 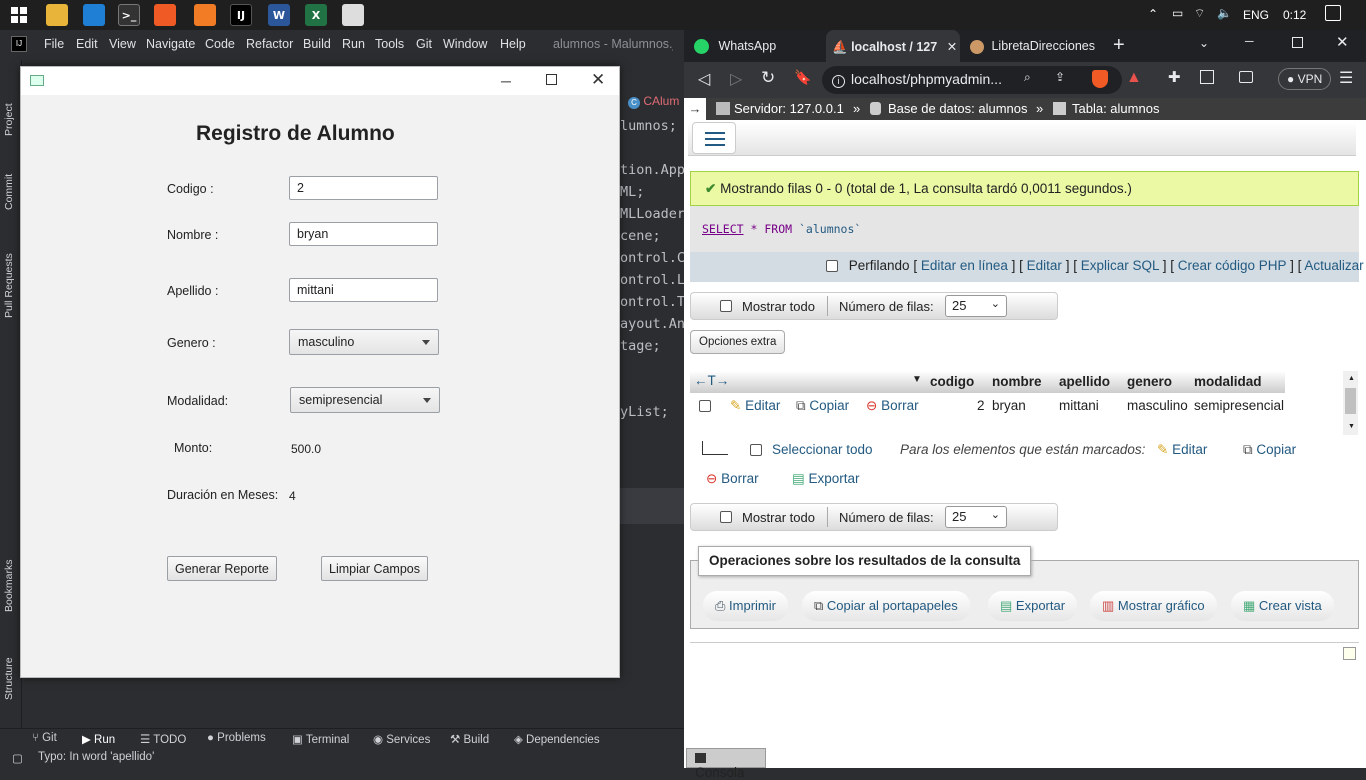 I want to click on brave-shield-icon, so click(x=1100, y=79).